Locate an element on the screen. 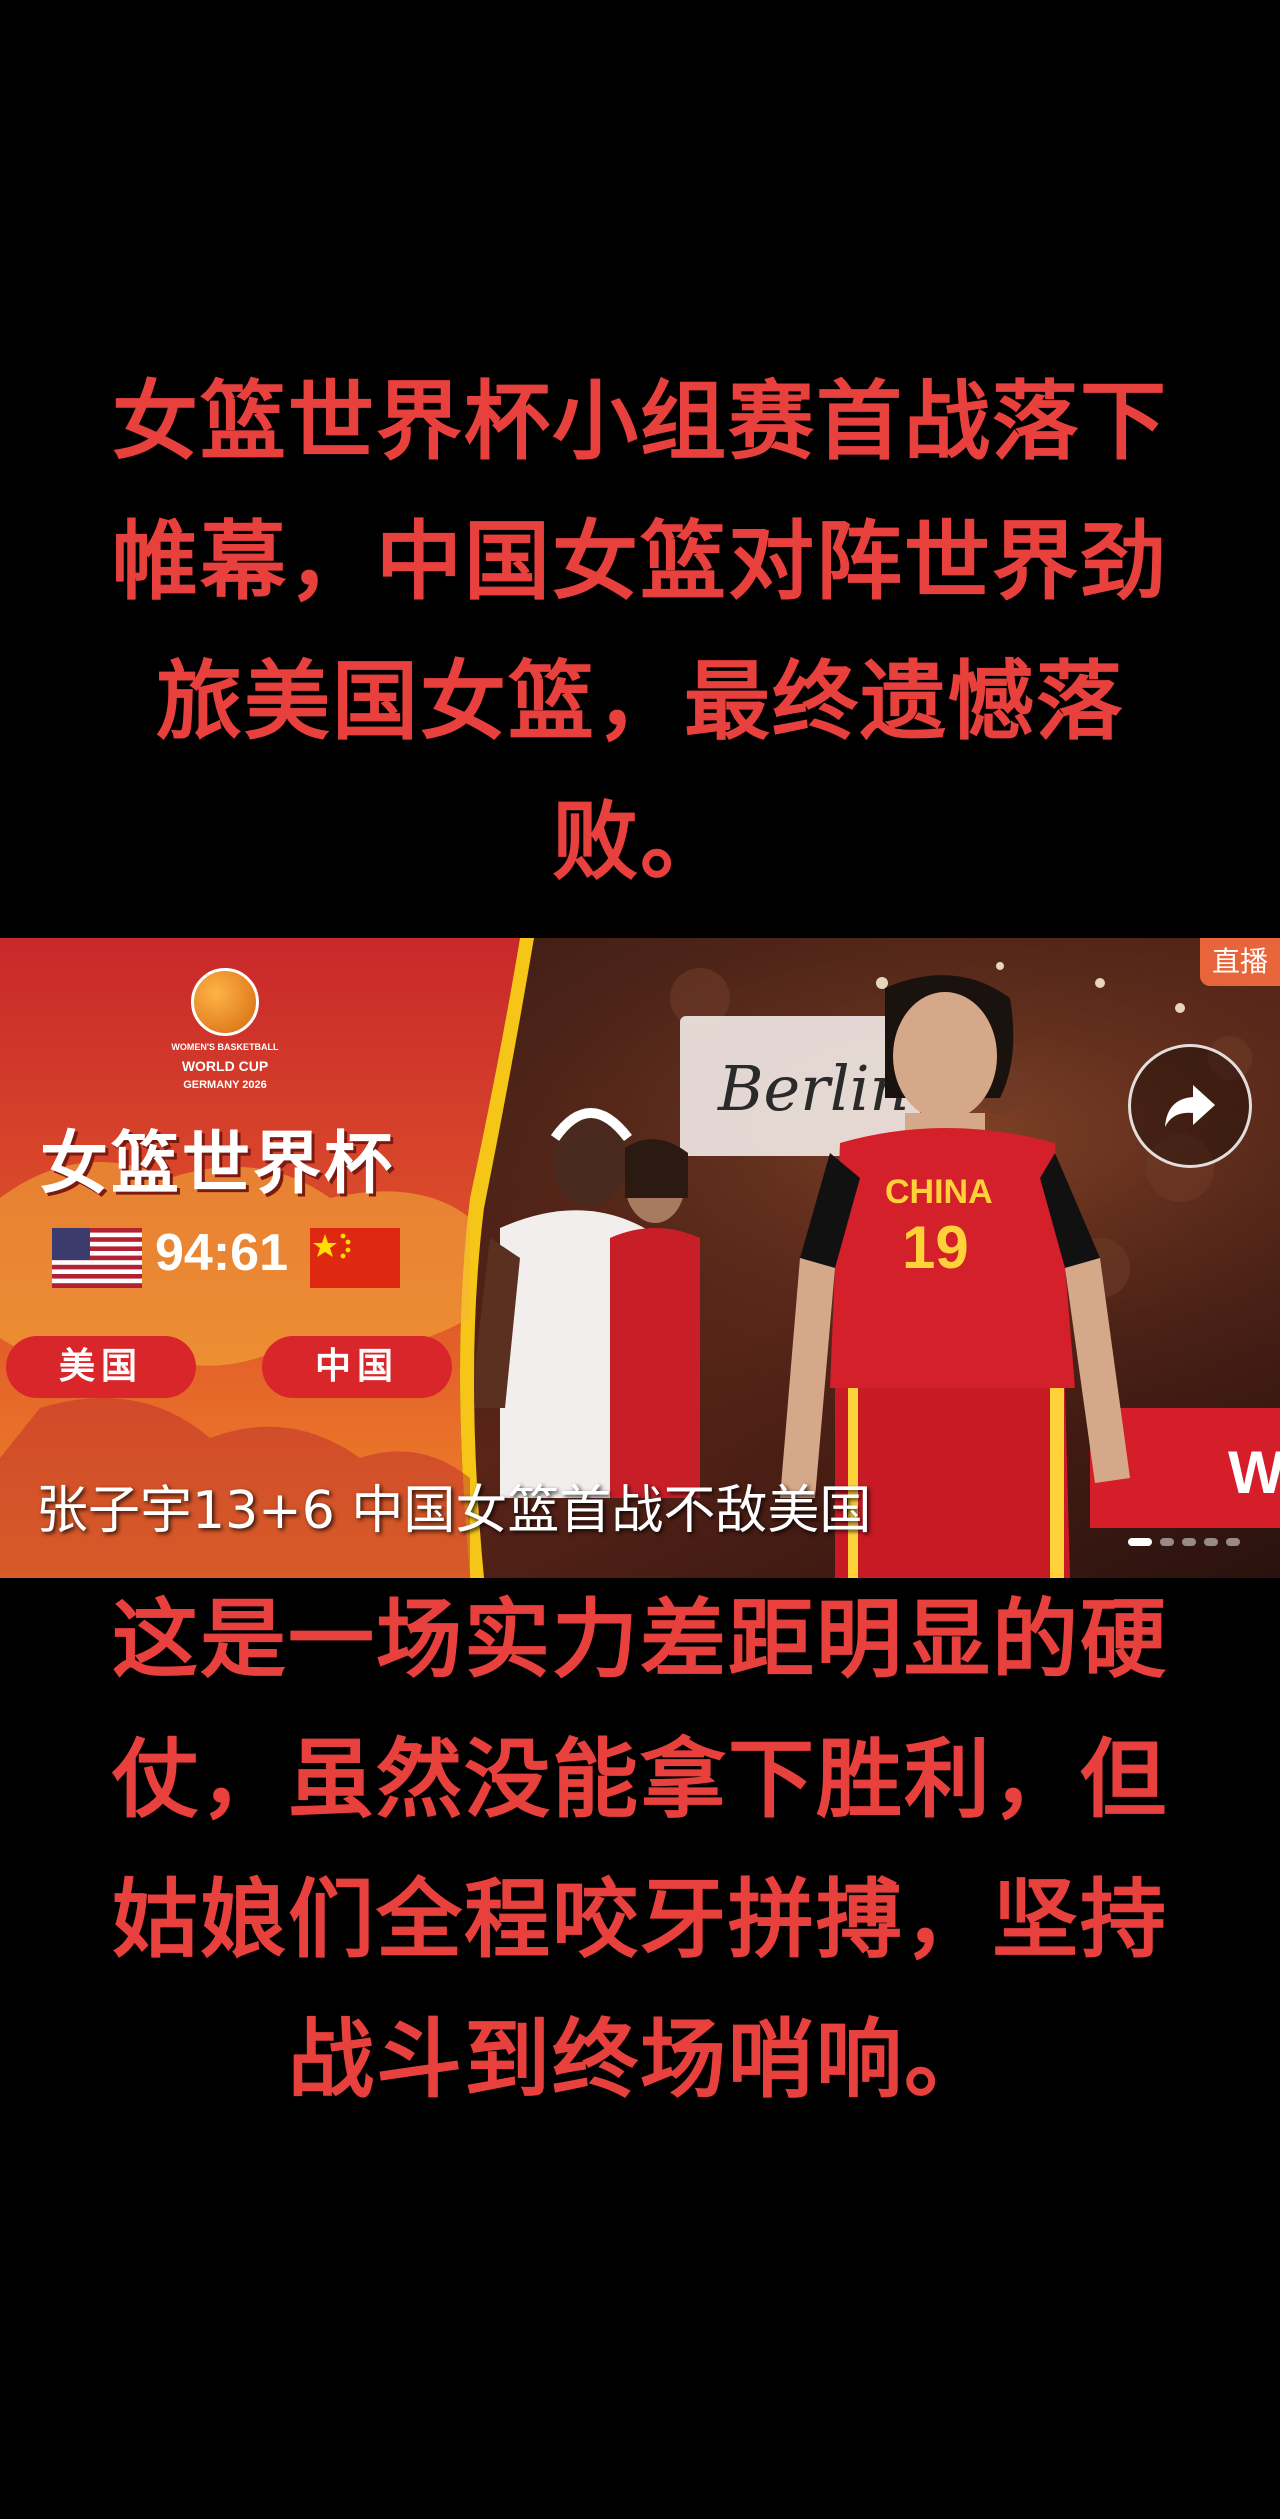 The width and height of the screenshot is (1280, 2519). basketball-logo-icon is located at coordinates (225, 1002).